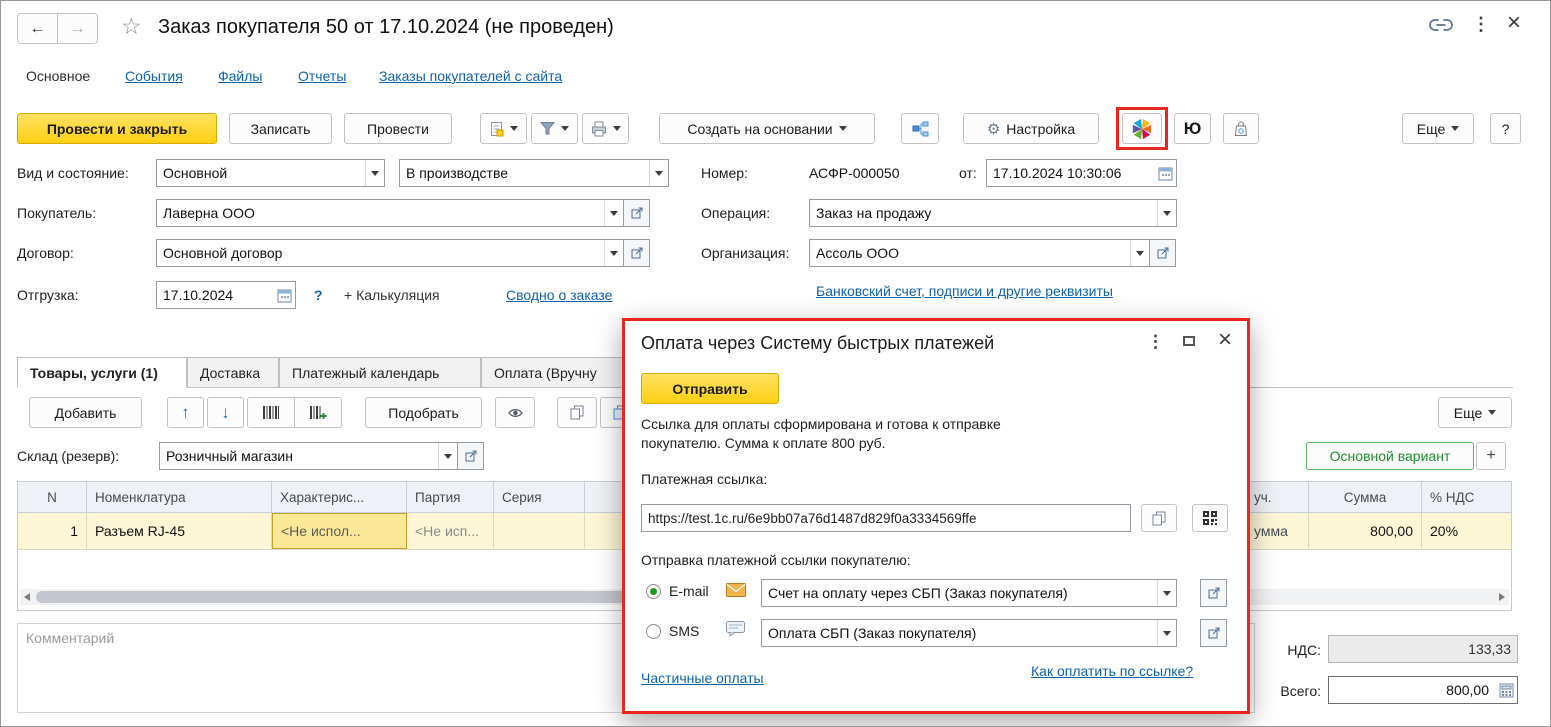  I want to click on dialog-menu-kebab-icon: ⋮, so click(1155, 342).